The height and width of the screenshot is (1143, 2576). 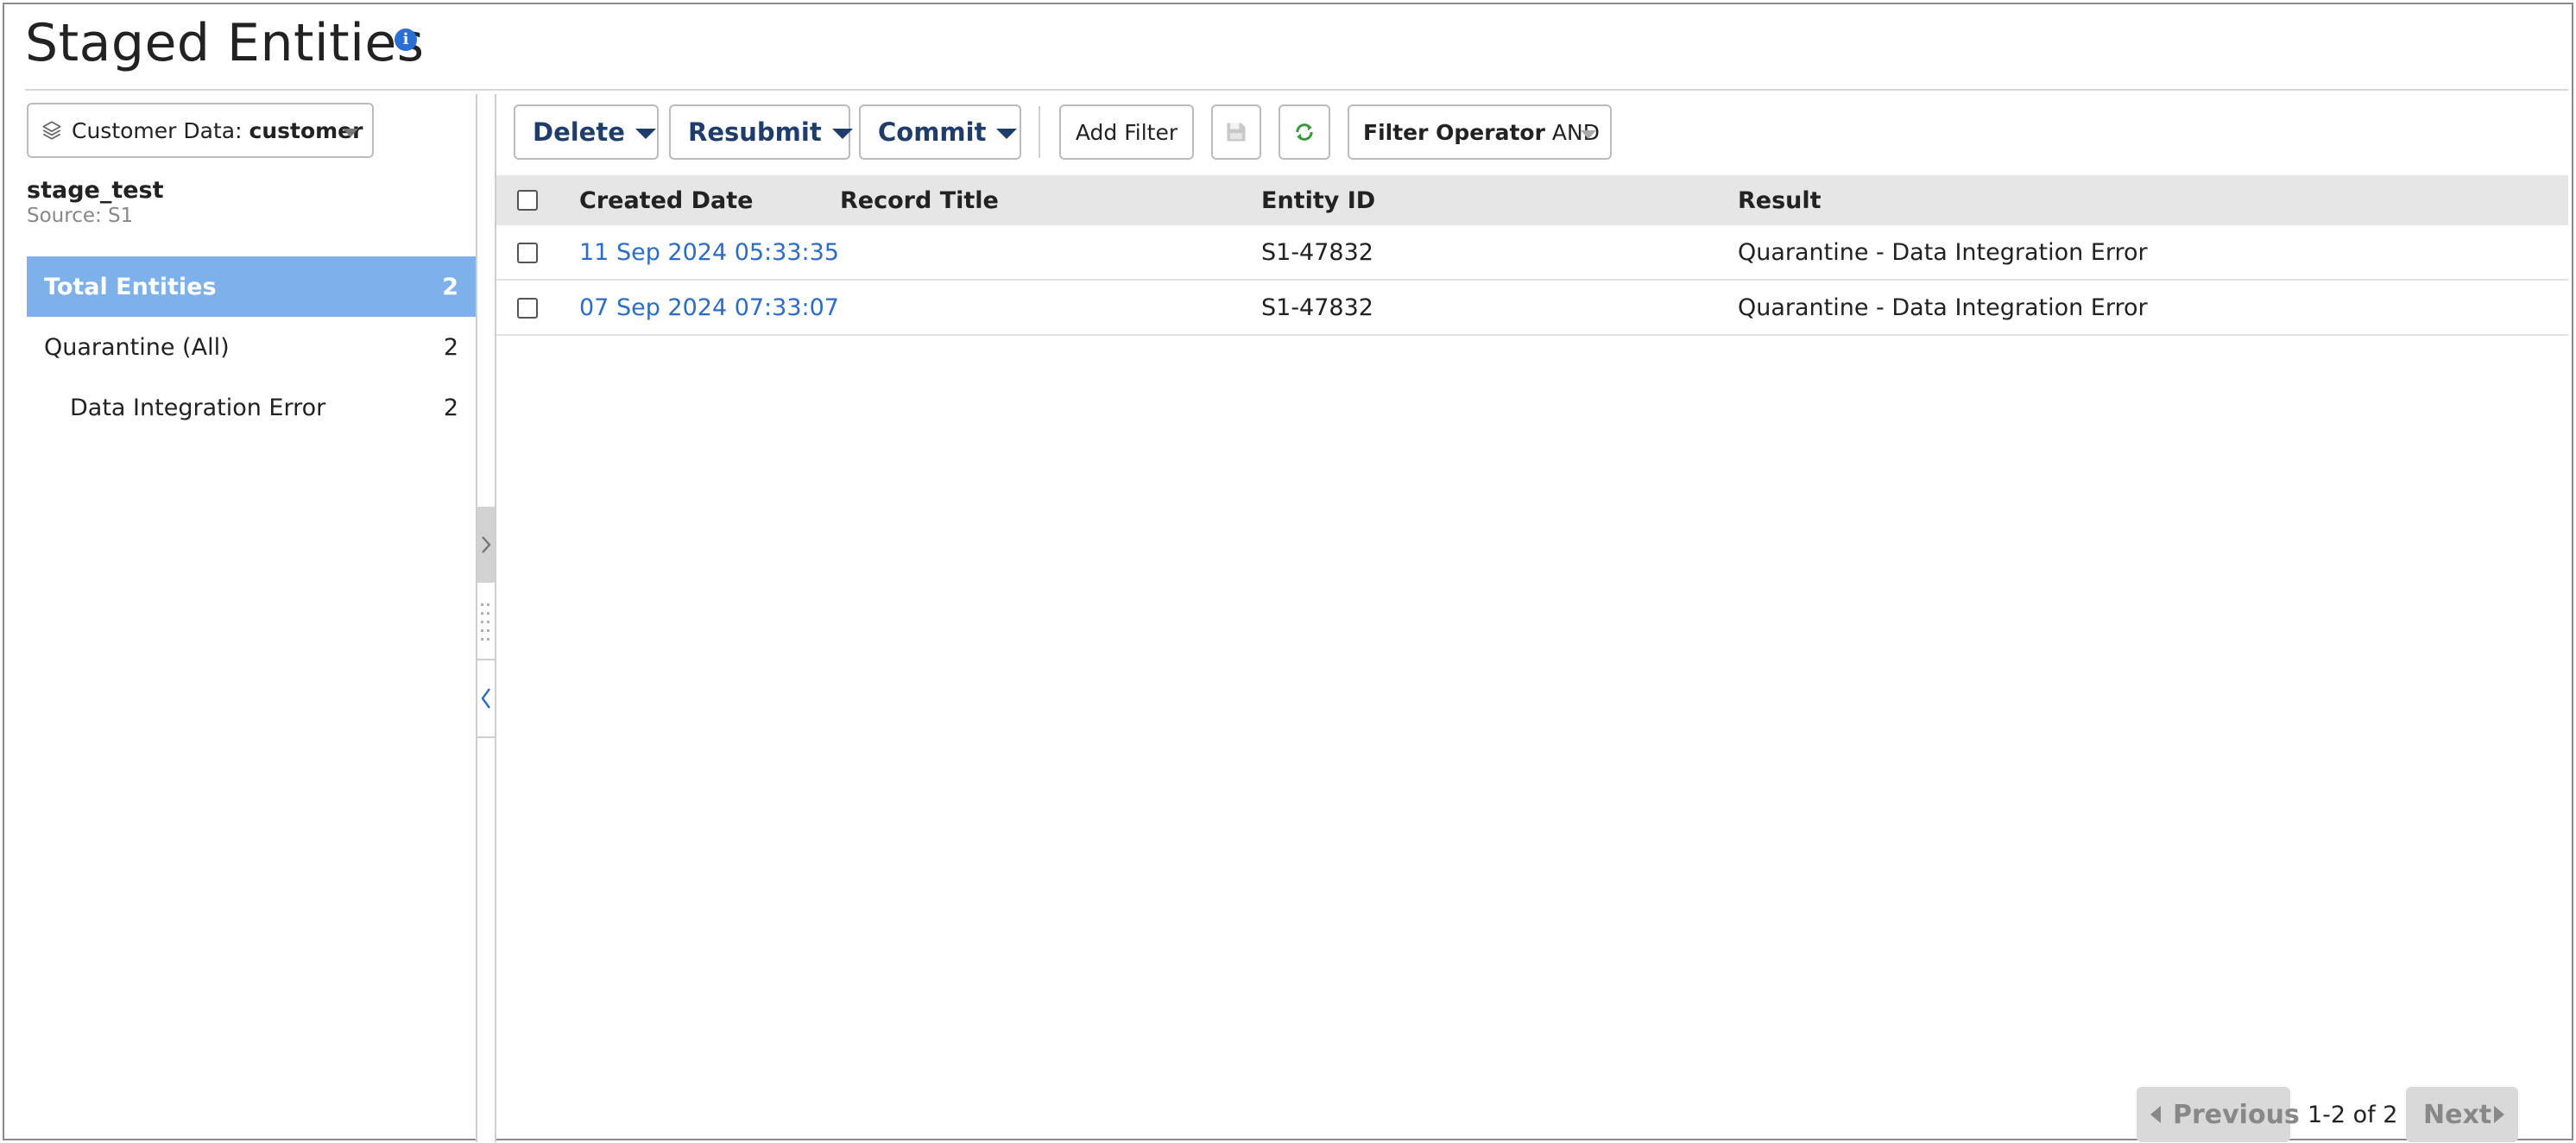 I want to click on created-date-link: 07 Sep 2024 07:33:07, so click(x=709, y=307).